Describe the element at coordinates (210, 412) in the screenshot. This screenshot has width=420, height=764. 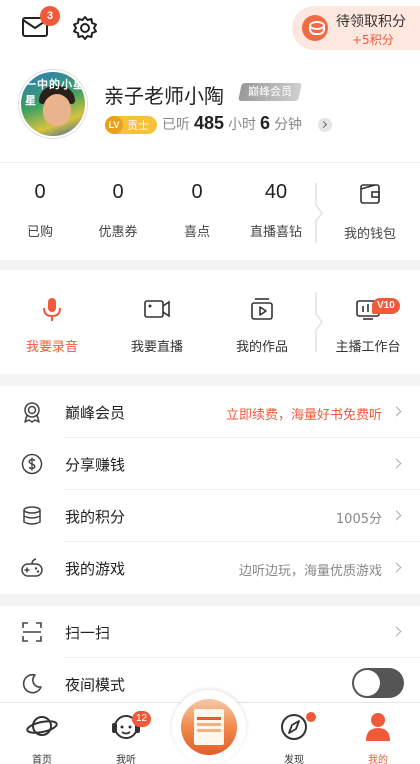
I see `menu-item-vip: 巅峰会员 立即续费，海量好书免费听` at that location.